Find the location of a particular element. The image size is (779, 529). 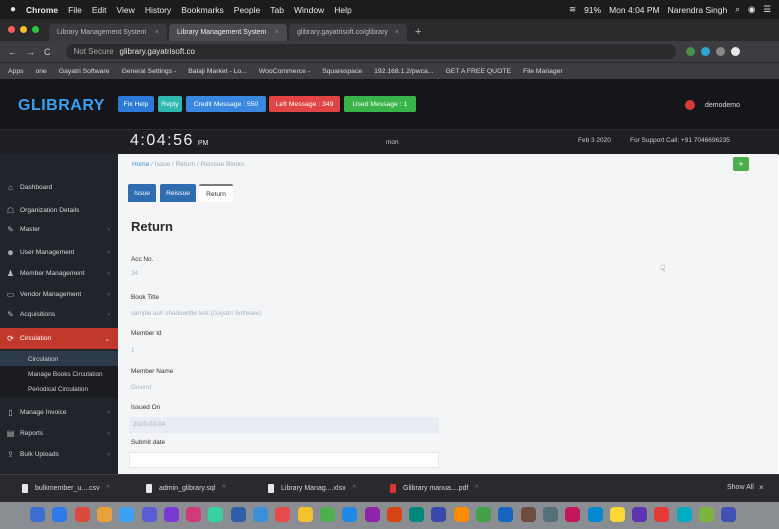

menu-chrome: Chrome is located at coordinates (42, 10).